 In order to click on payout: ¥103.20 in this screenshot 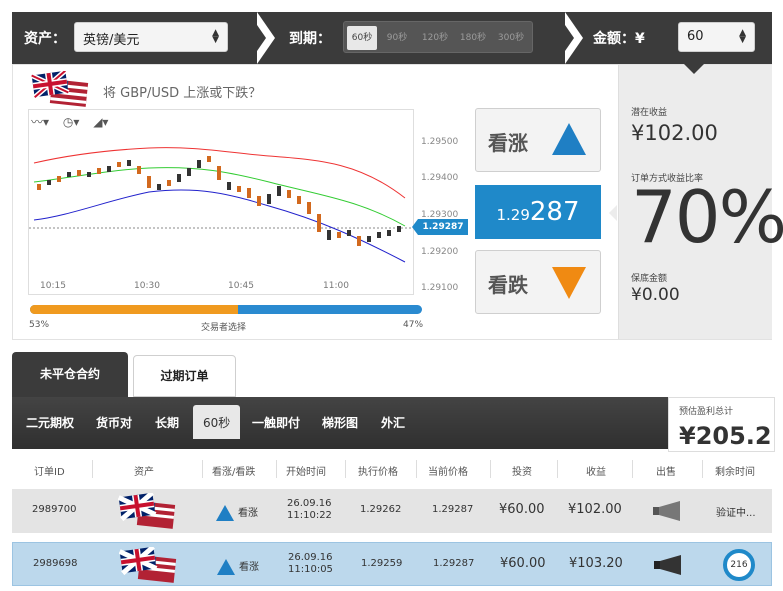, I will do `click(596, 563)`.